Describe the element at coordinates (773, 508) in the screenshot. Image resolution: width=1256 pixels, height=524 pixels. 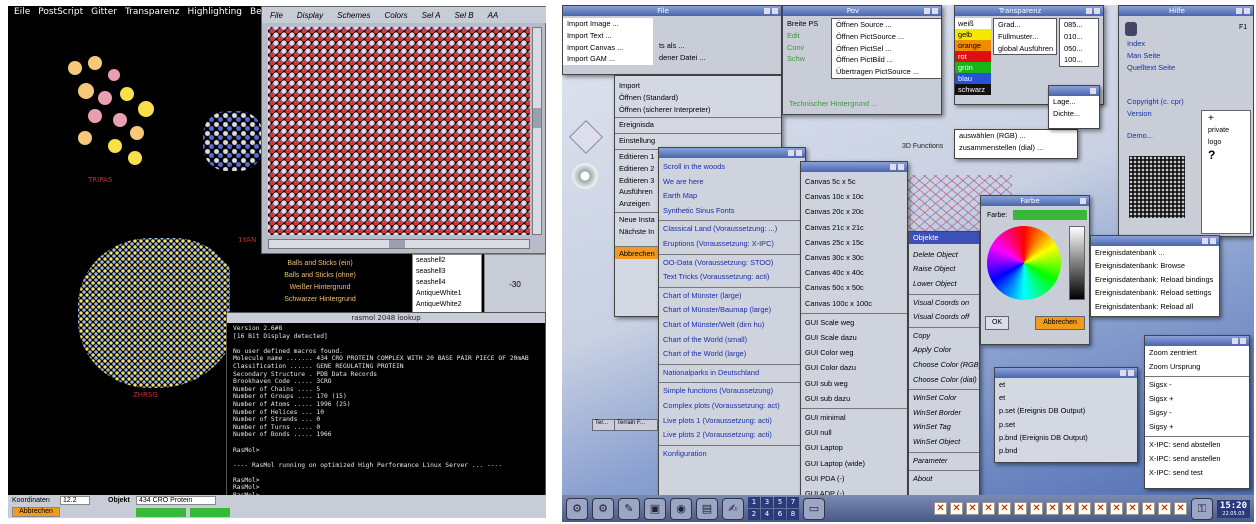
I see `desktop-pager: 1357 2468` at that location.